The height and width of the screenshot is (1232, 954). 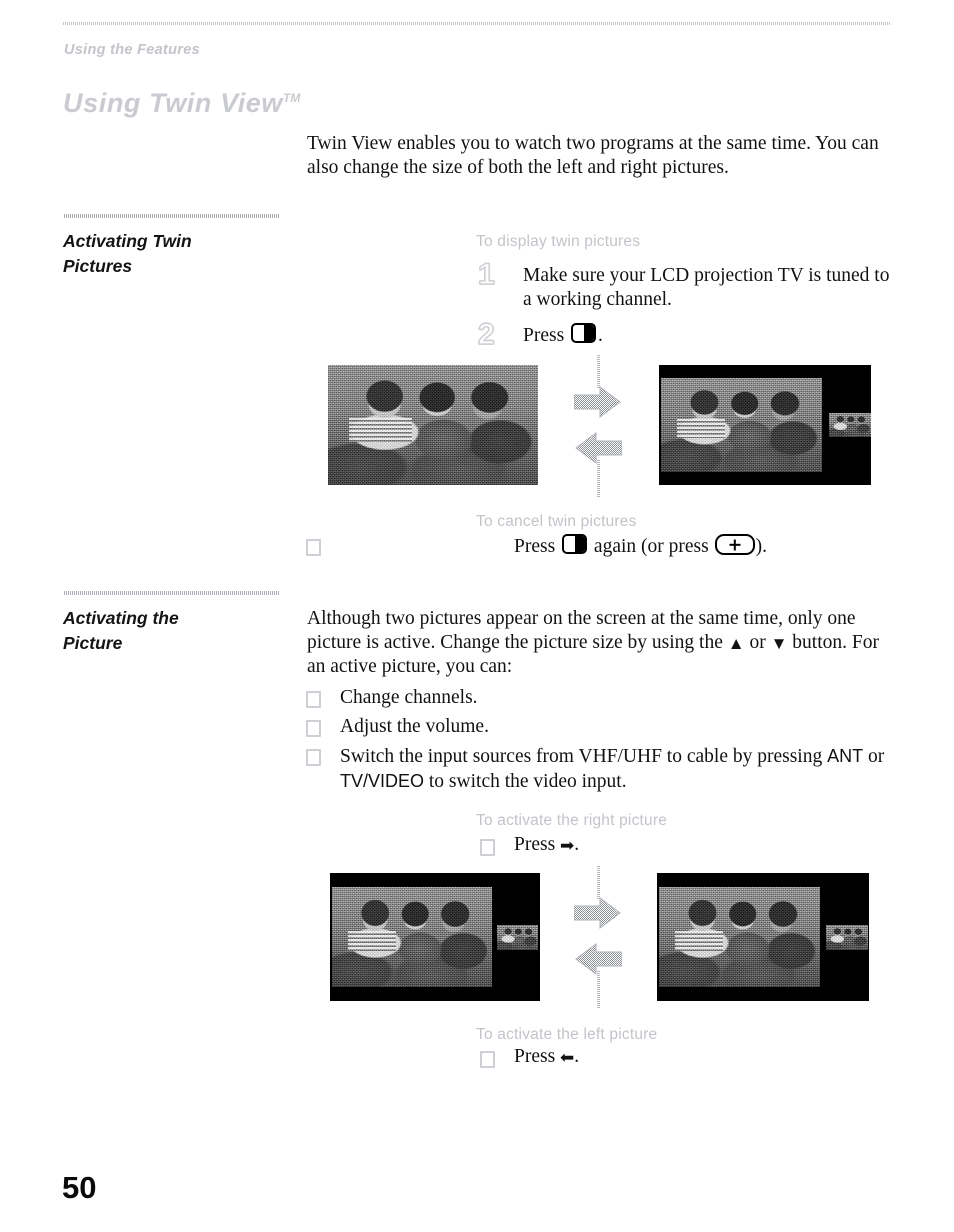 I want to click on page-number: 50, so click(x=79, y=1187).